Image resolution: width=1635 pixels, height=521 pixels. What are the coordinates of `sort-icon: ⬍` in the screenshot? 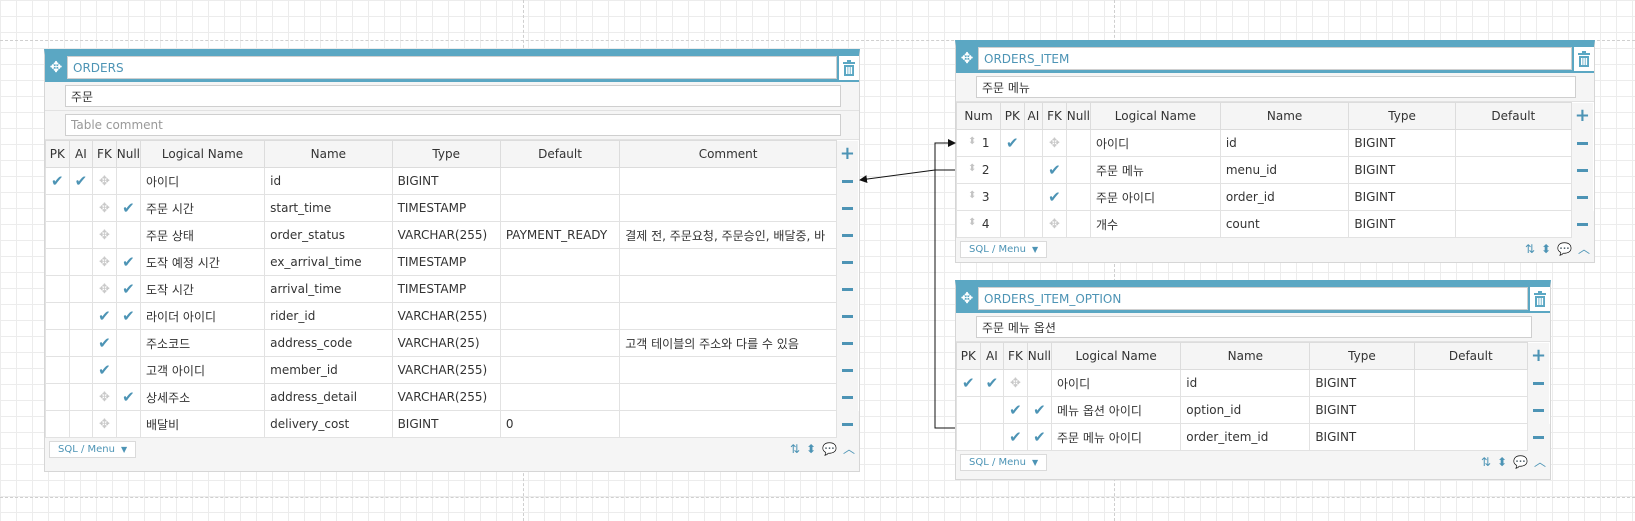 It's located at (1502, 462).